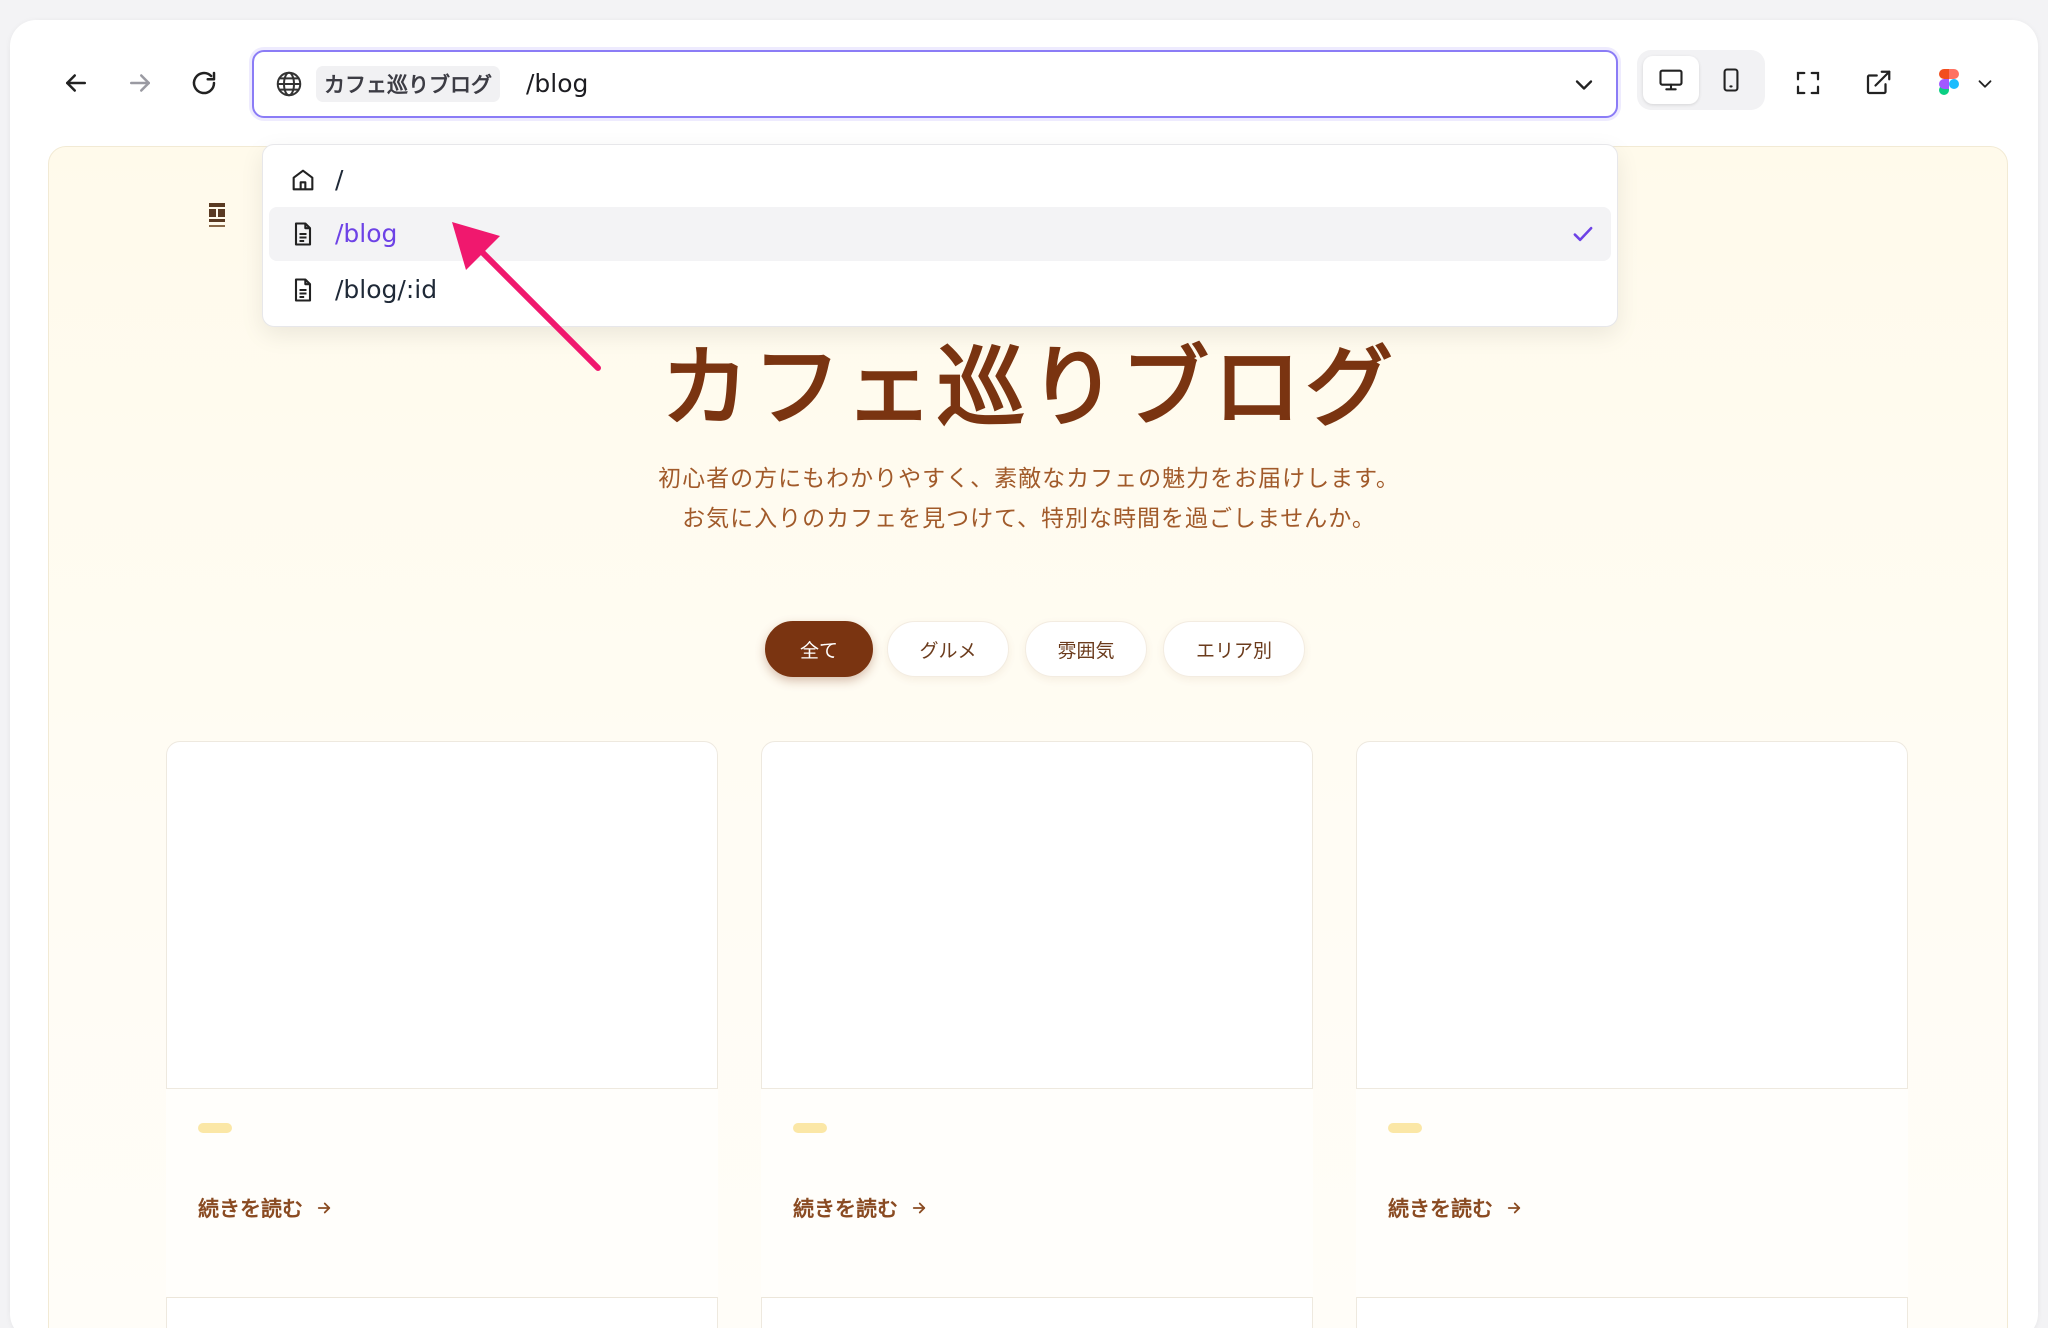  I want to click on fullscreen-icon, so click(1808, 83).